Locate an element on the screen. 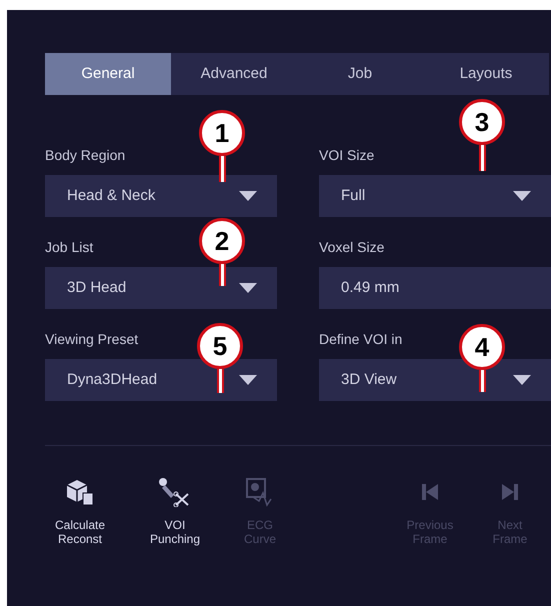 The image size is (551, 606). field-label: Define VOI in is located at coordinates (360, 339).